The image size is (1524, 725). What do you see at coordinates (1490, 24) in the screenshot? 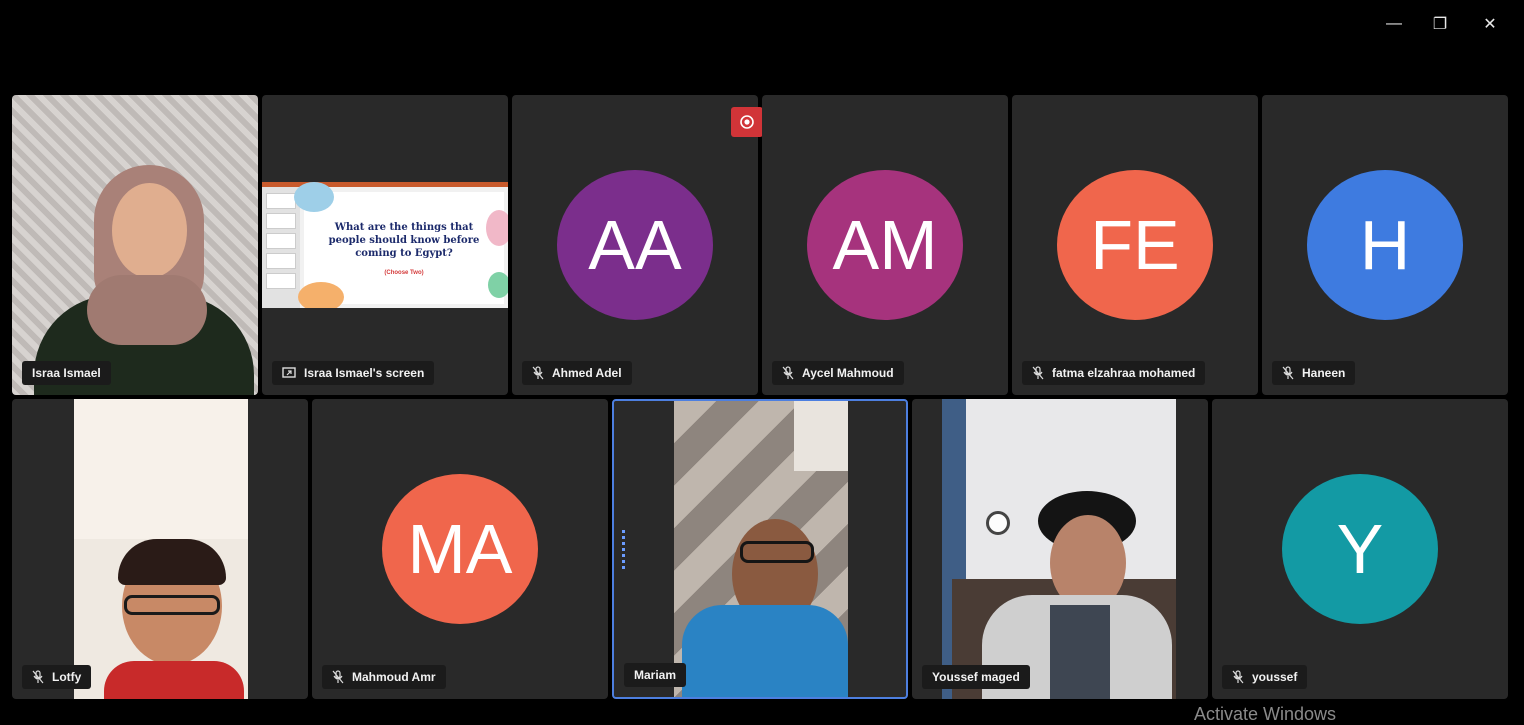
I see `close-button: ✕` at bounding box center [1490, 24].